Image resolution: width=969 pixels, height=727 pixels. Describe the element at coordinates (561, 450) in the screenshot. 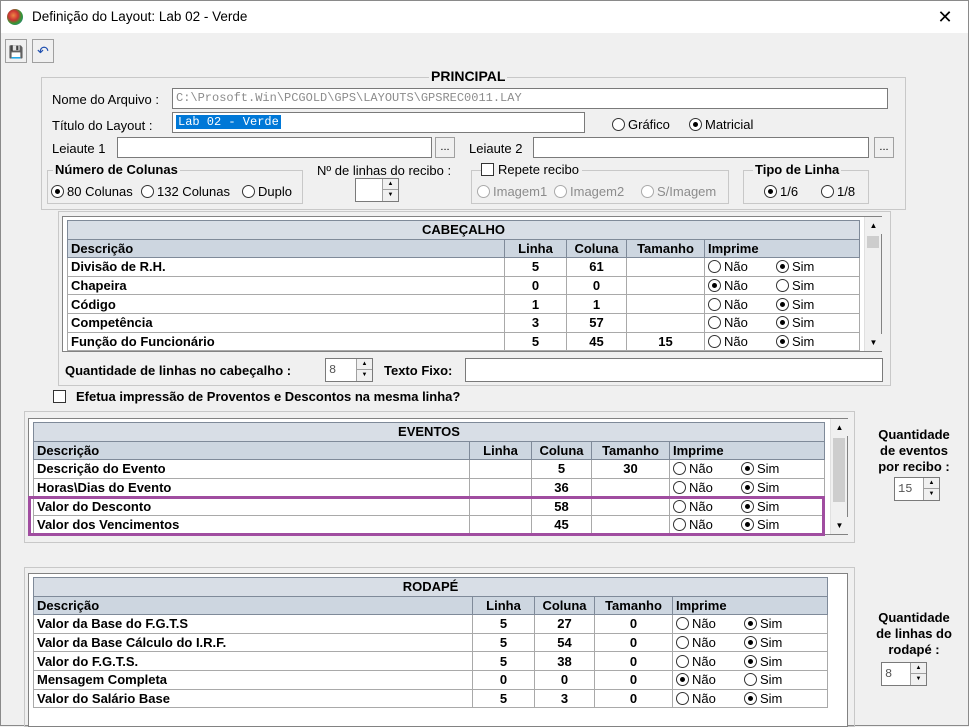

I see `column-header: Coluna` at that location.